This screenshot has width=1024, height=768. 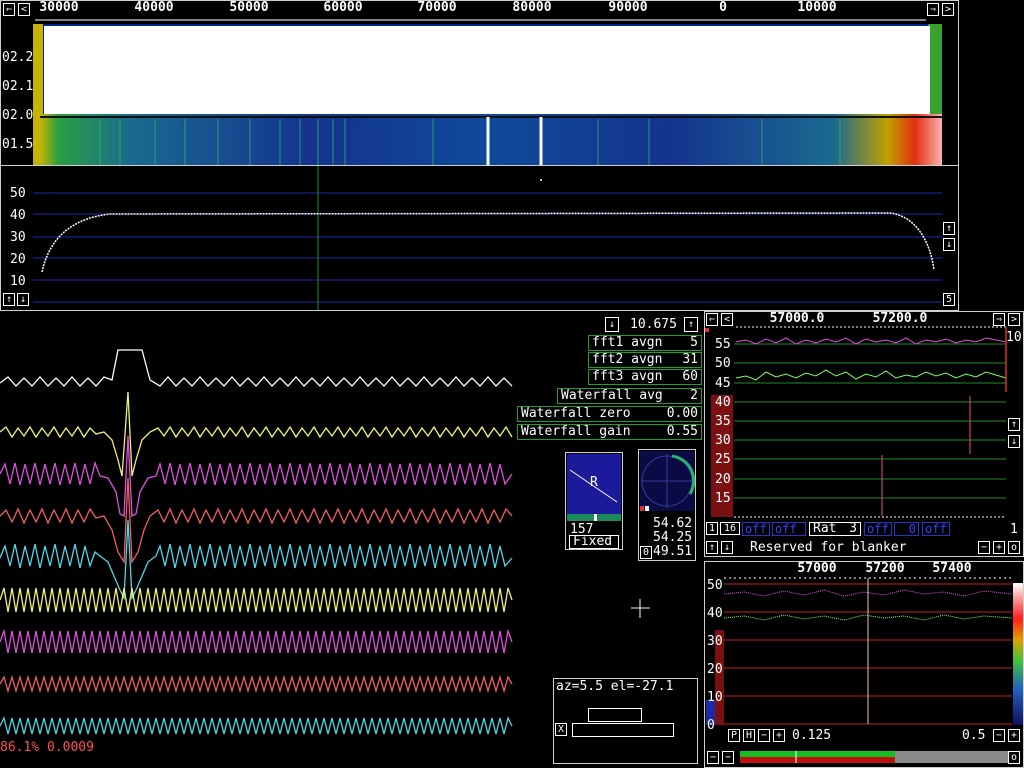 I want to click on hires-o-button: o, so click(x=1014, y=547).